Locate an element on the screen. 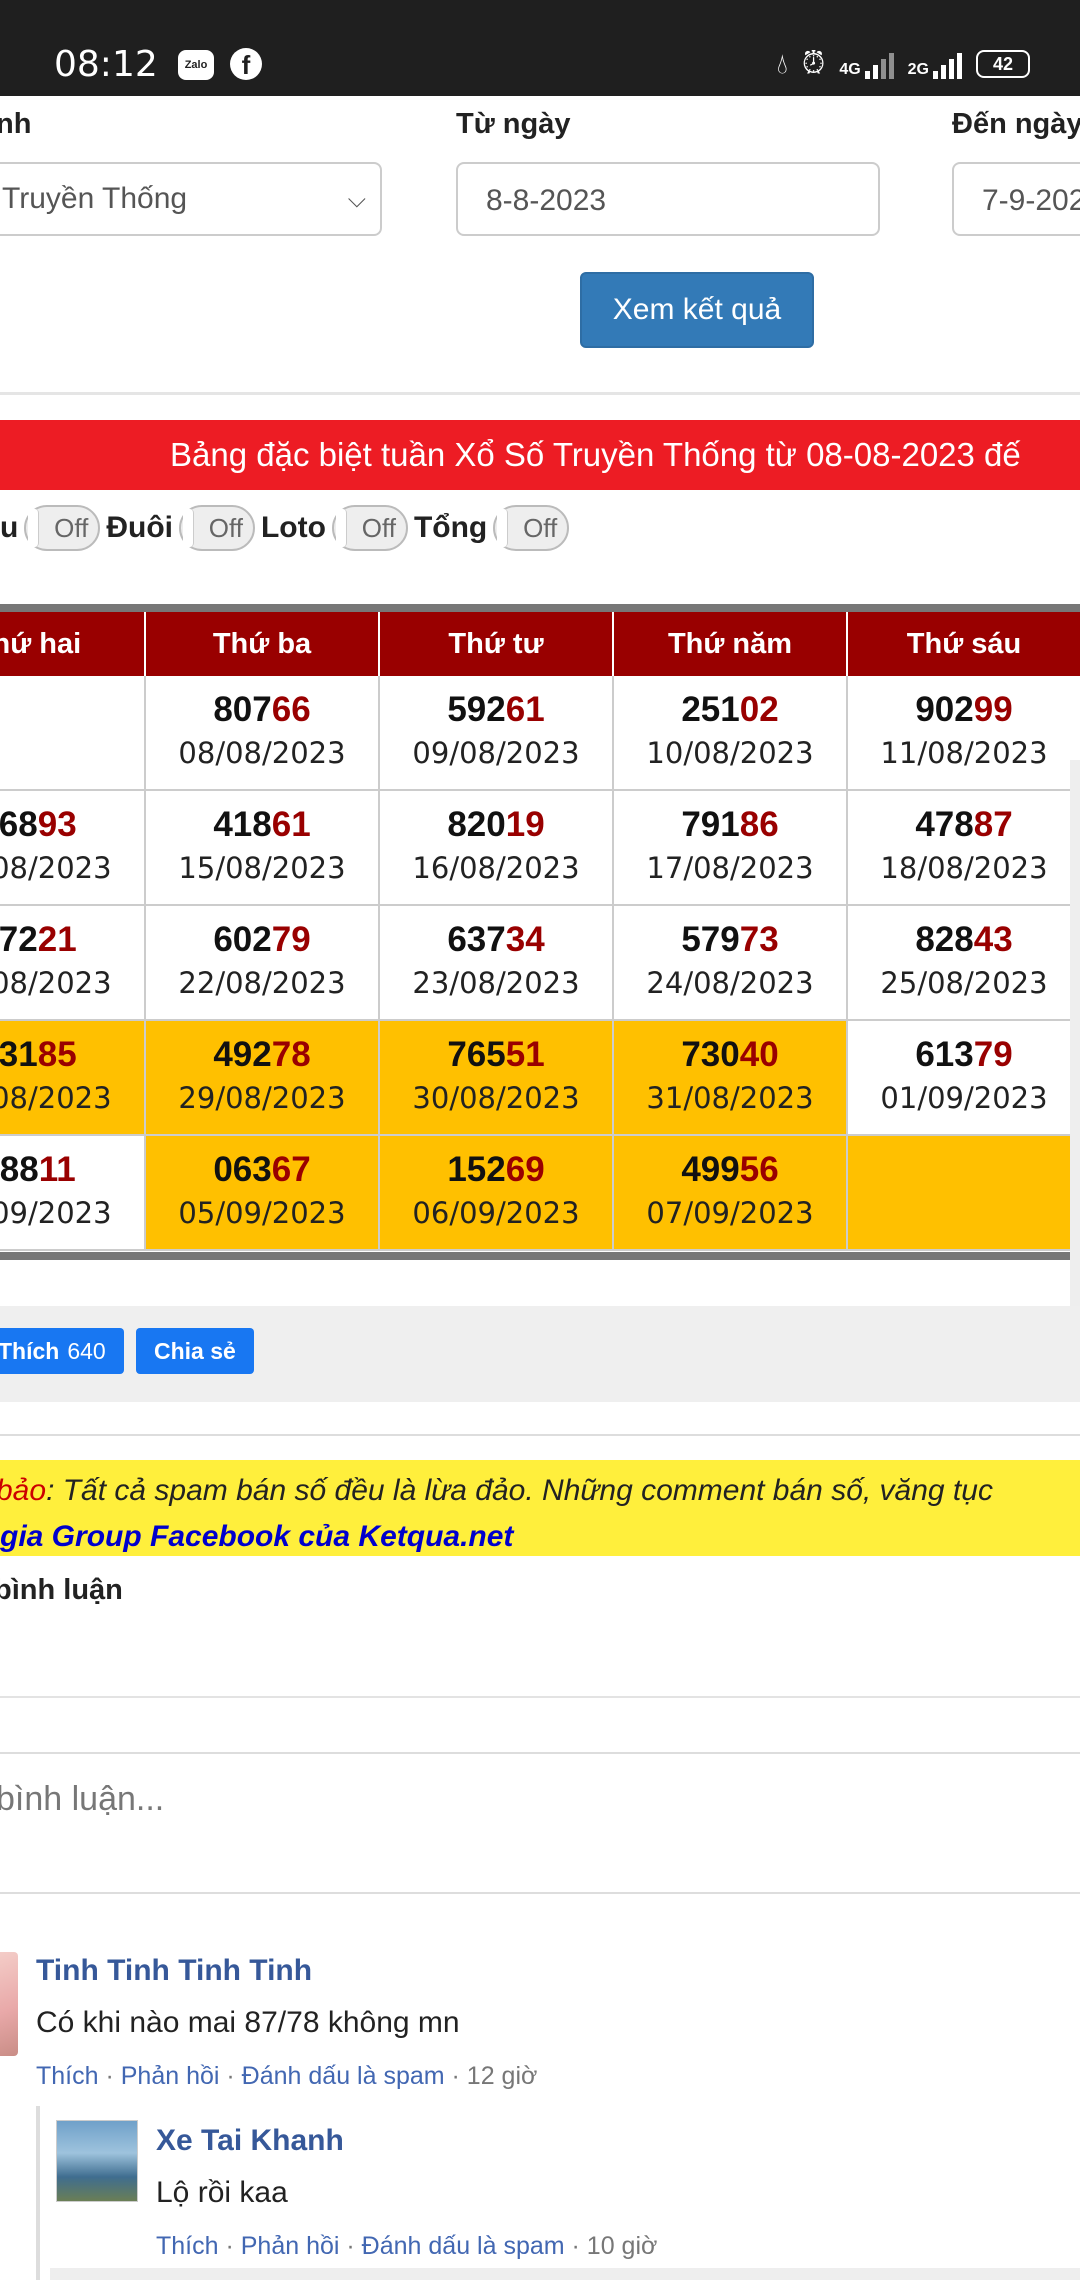  from-date-input: 8-8-2023 is located at coordinates (668, 199).